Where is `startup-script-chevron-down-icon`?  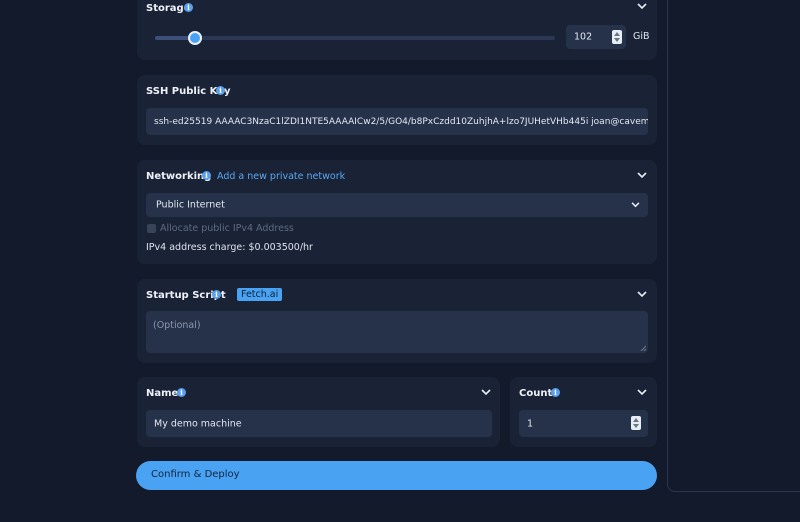 startup-script-chevron-down-icon is located at coordinates (642, 294).